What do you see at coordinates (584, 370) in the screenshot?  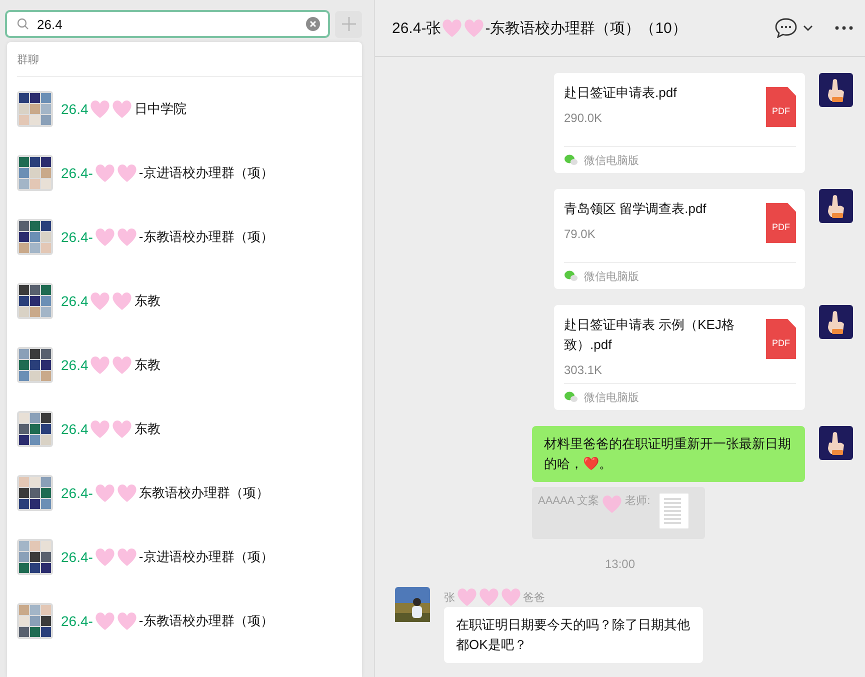 I see `file-size: 303.1K` at bounding box center [584, 370].